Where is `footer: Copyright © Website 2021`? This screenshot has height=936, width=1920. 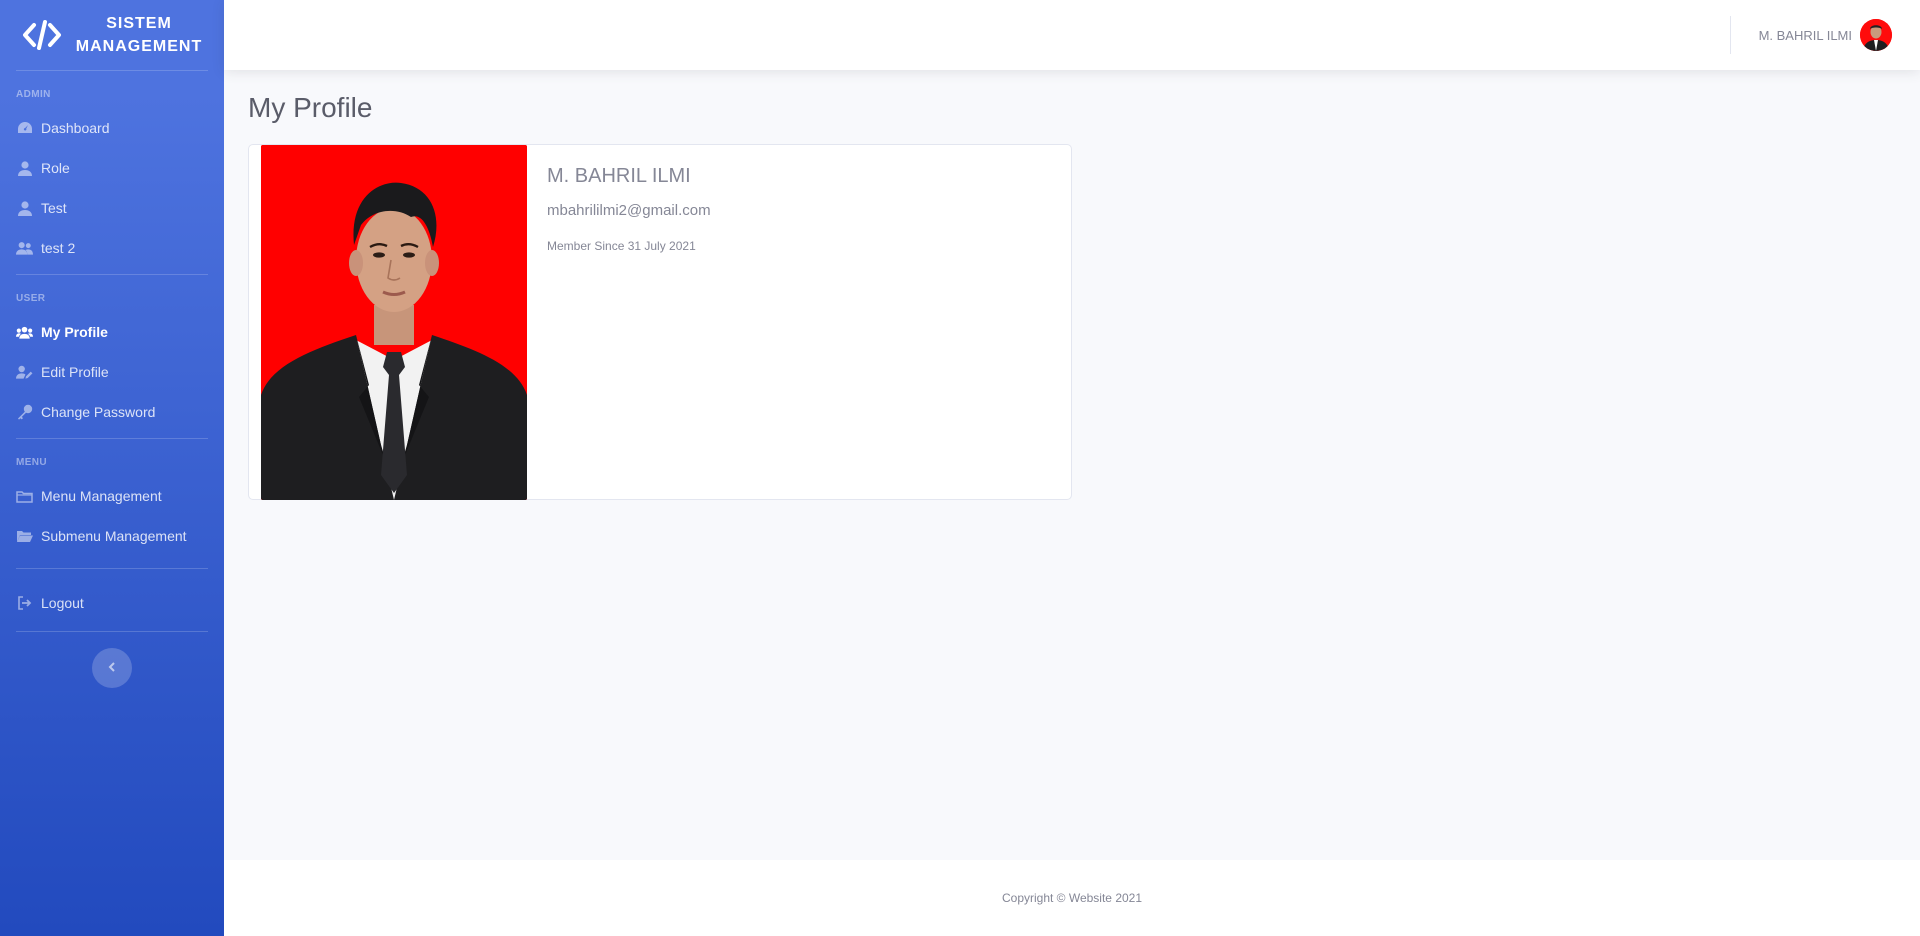 footer: Copyright © Website 2021 is located at coordinates (1072, 898).